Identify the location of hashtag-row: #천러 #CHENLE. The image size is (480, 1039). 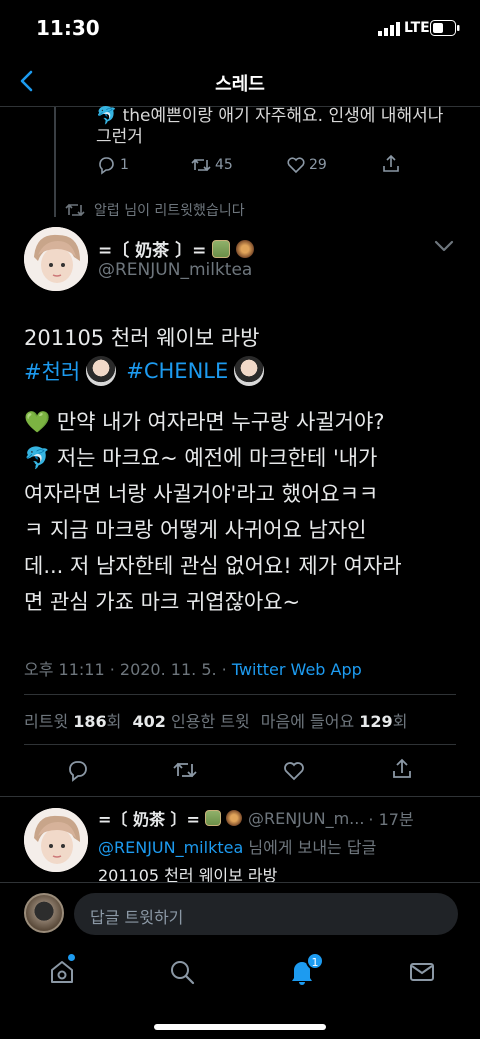
(144, 371).